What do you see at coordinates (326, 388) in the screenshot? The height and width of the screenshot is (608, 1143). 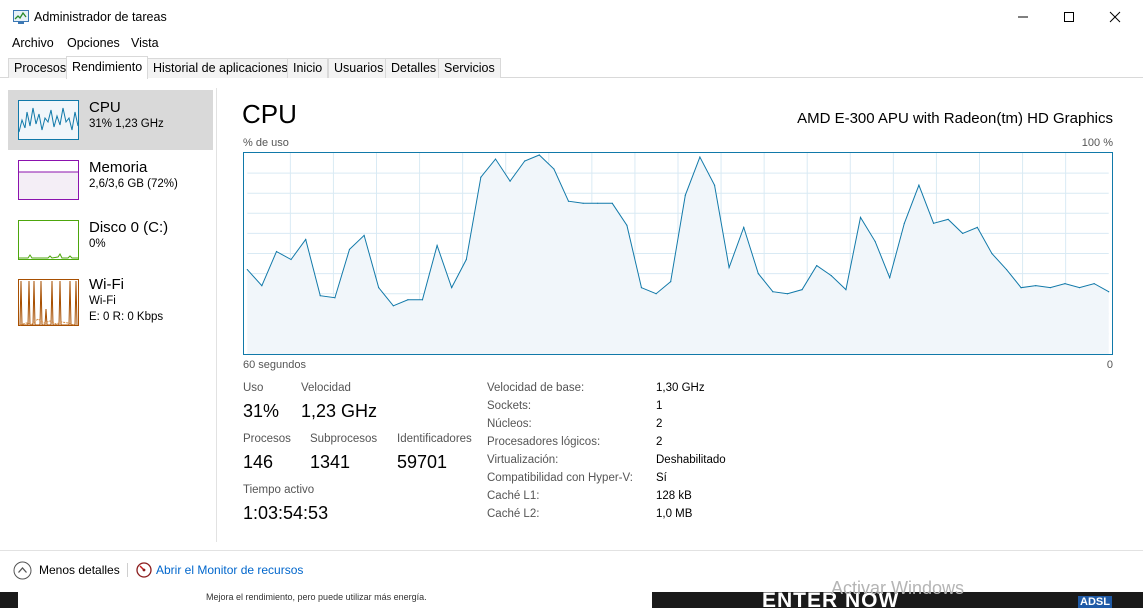 I see `speed-label: Velocidad` at bounding box center [326, 388].